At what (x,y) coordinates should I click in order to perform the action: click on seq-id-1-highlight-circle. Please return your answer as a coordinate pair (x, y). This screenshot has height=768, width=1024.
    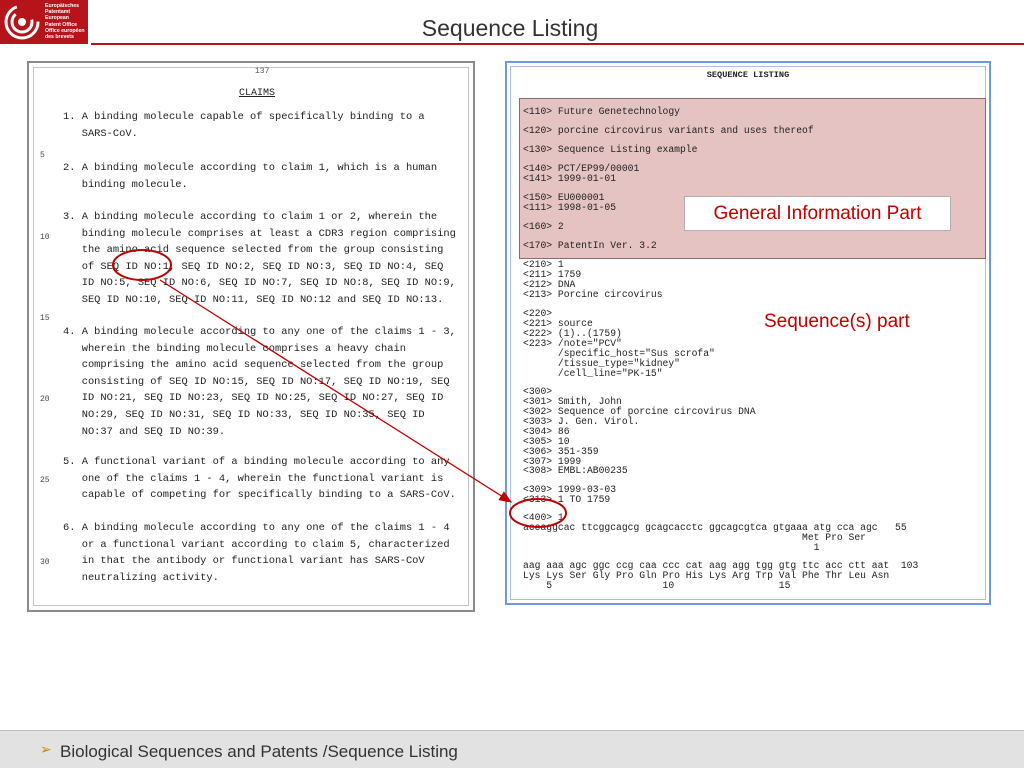
    Looking at the image, I should click on (142, 265).